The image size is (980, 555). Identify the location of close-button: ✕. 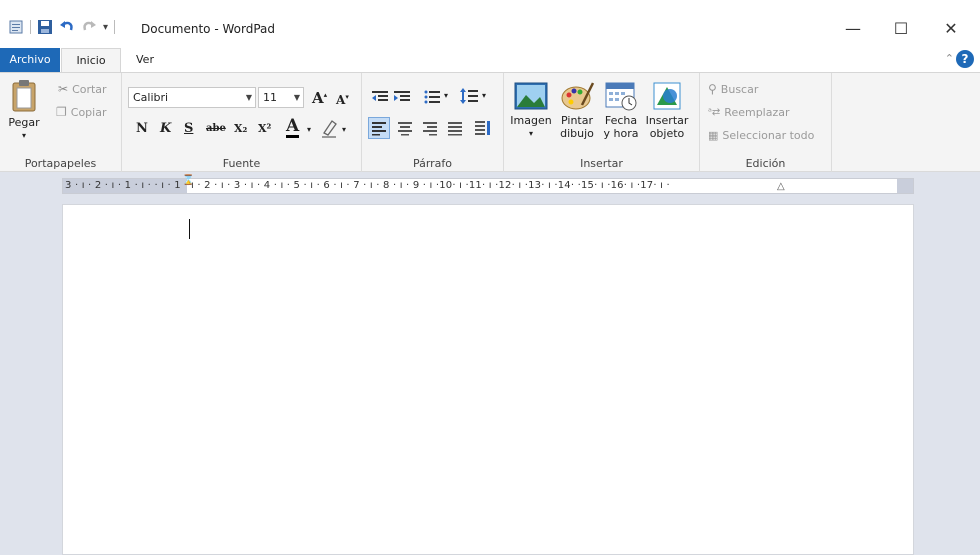
(951, 28).